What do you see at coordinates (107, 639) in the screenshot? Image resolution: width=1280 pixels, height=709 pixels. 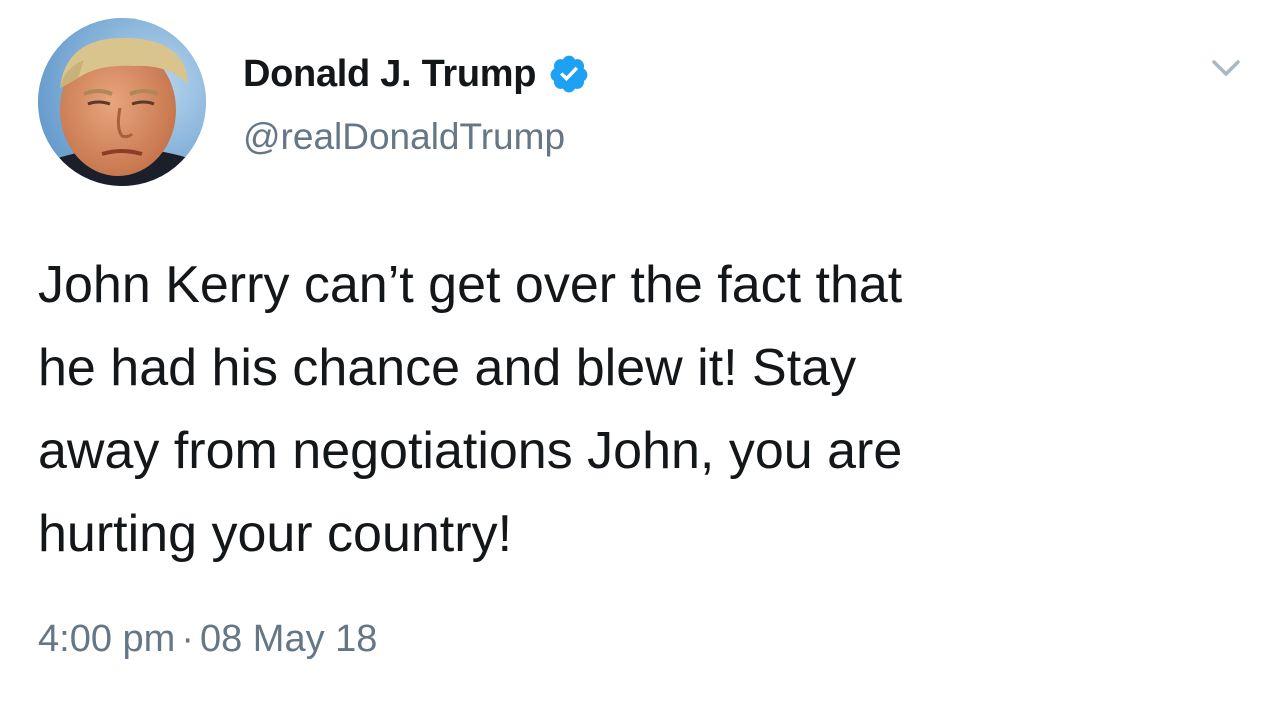 I see `tweet-time: 4:00 pm` at bounding box center [107, 639].